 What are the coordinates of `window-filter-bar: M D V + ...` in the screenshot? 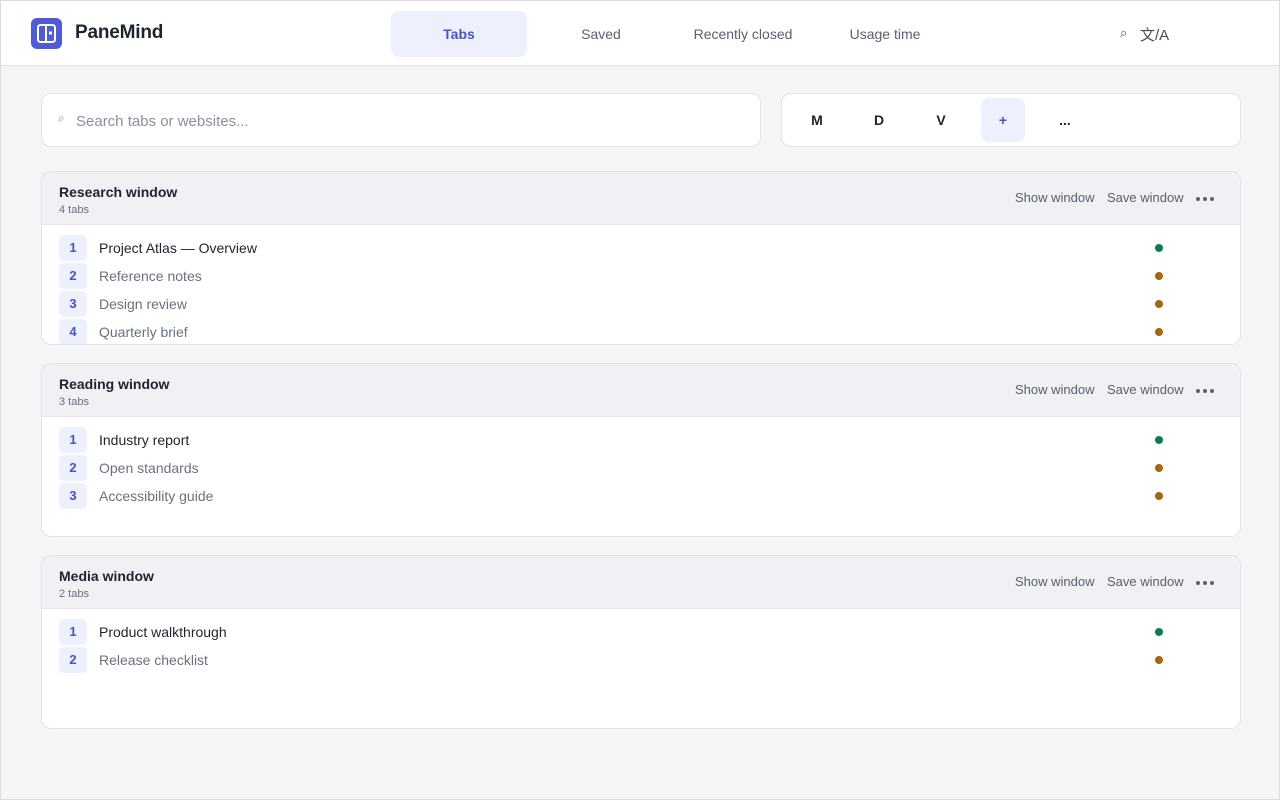 It's located at (1011, 120).